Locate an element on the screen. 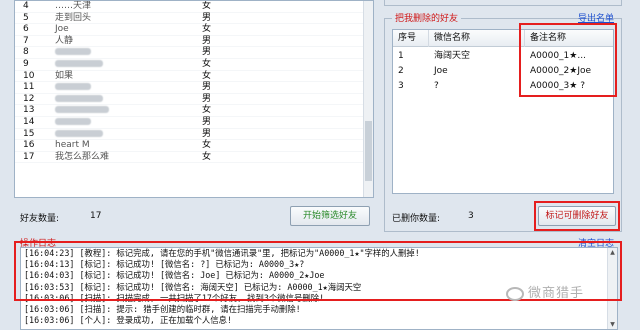 The image size is (640, 330). list-item: 16 heart M 女 is located at coordinates (194, 146).